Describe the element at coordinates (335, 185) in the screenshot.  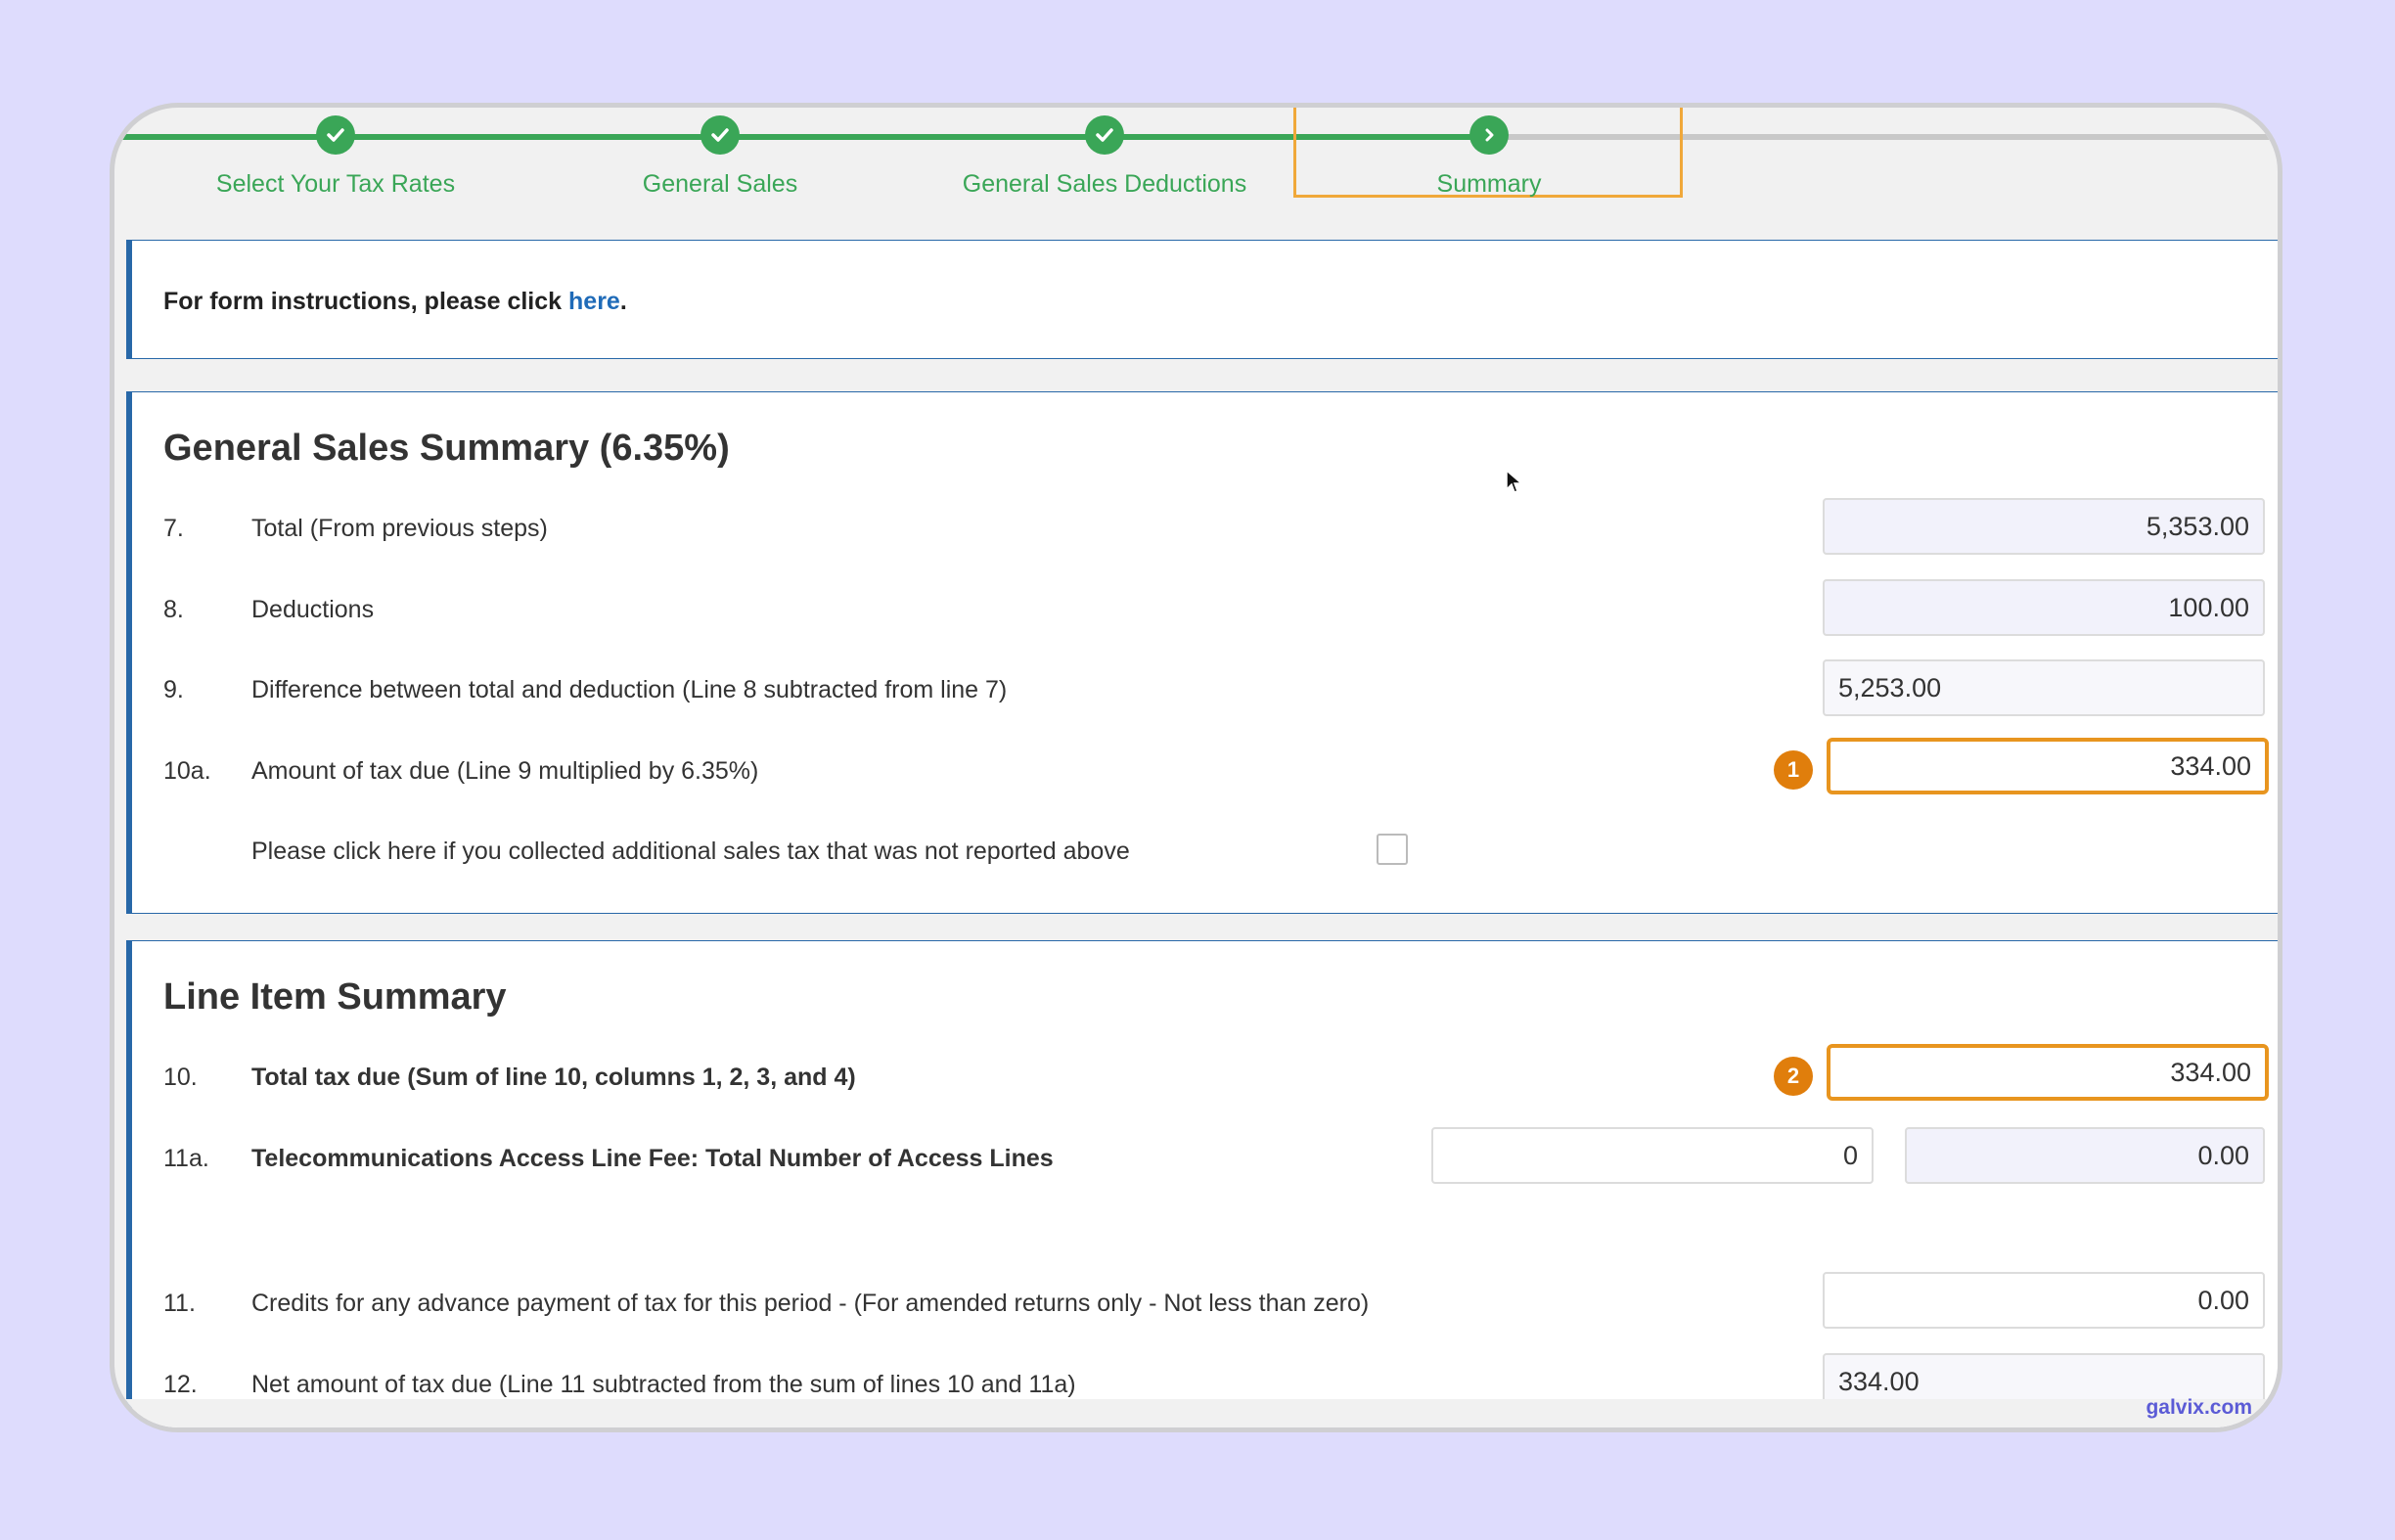
I see `step-select-tax-rates: Select Your Tax Rates` at that location.